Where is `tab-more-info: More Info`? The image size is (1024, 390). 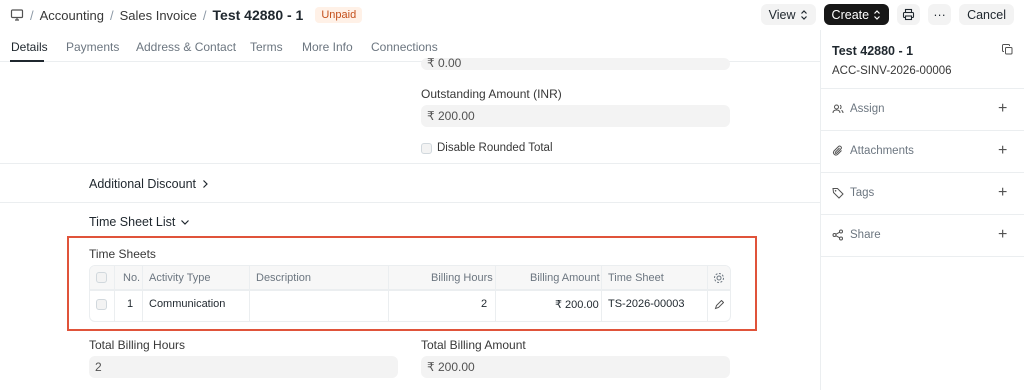 tab-more-info: More Info is located at coordinates (327, 47).